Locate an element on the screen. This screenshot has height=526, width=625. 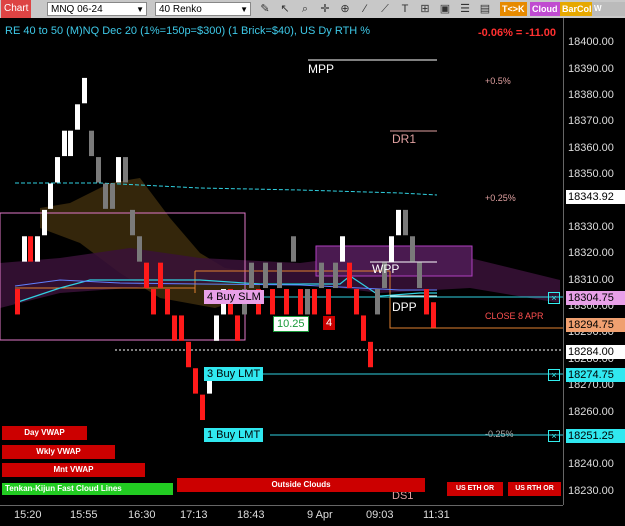
cancel-slm-icon: × is located at coordinates (554, 298).